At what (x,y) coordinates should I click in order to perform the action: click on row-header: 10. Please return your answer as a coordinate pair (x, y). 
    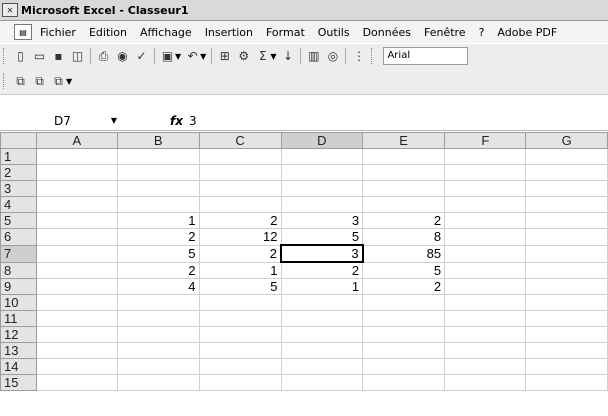
    Looking at the image, I should click on (18, 302).